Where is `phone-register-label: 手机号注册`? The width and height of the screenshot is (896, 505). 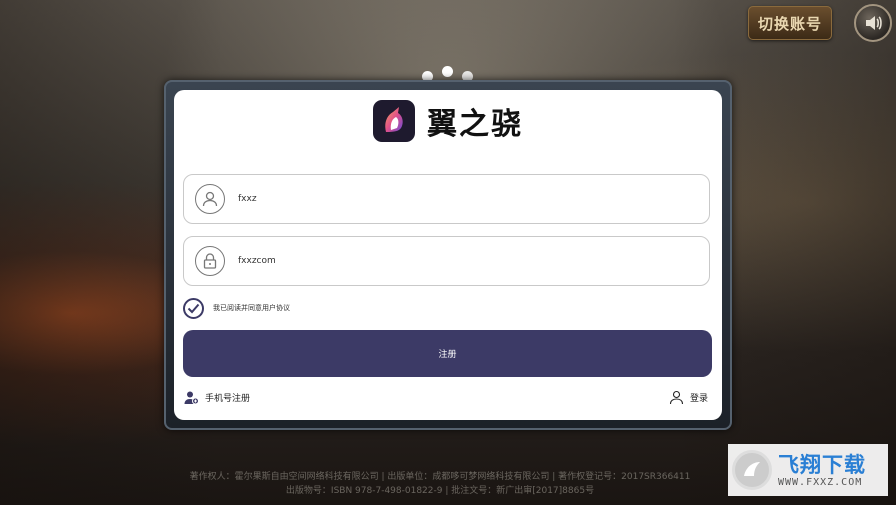 phone-register-label: 手机号注册 is located at coordinates (228, 399).